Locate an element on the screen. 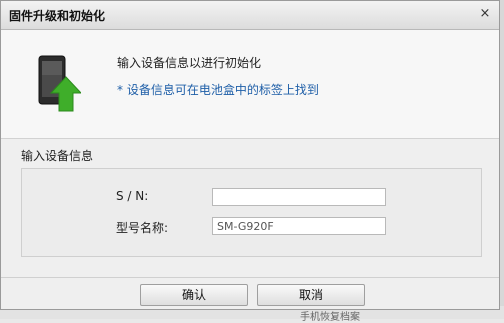 This screenshot has width=504, height=323. dialog-title: 固件升级和初始化 is located at coordinates (57, 16).